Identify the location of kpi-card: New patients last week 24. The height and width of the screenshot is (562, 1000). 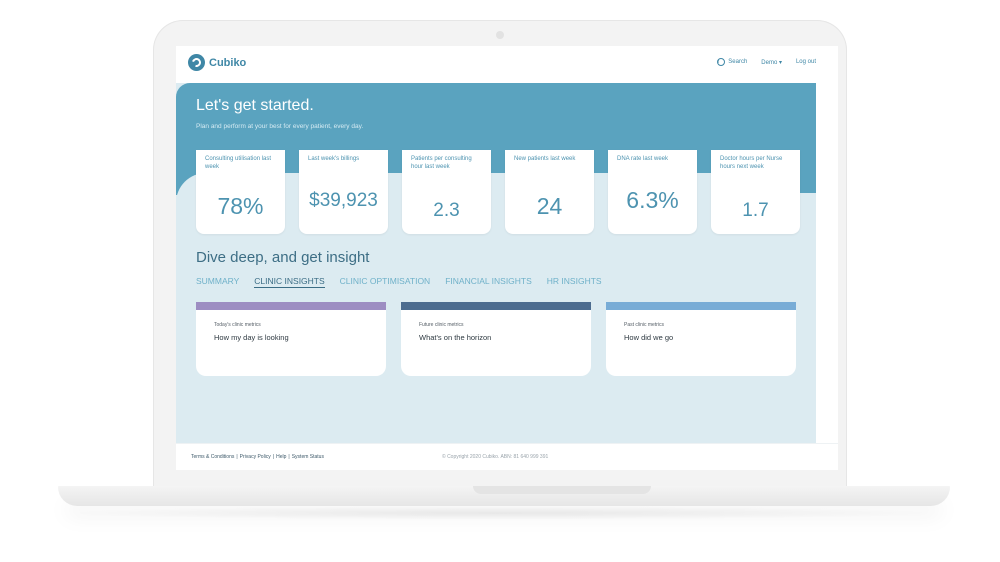
(549, 192).